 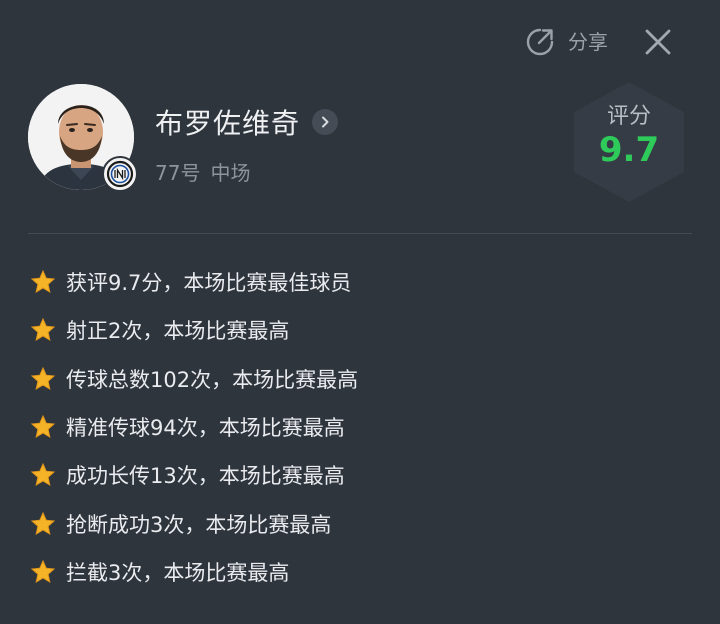 What do you see at coordinates (588, 42) in the screenshot?
I see `share-label: 分享` at bounding box center [588, 42].